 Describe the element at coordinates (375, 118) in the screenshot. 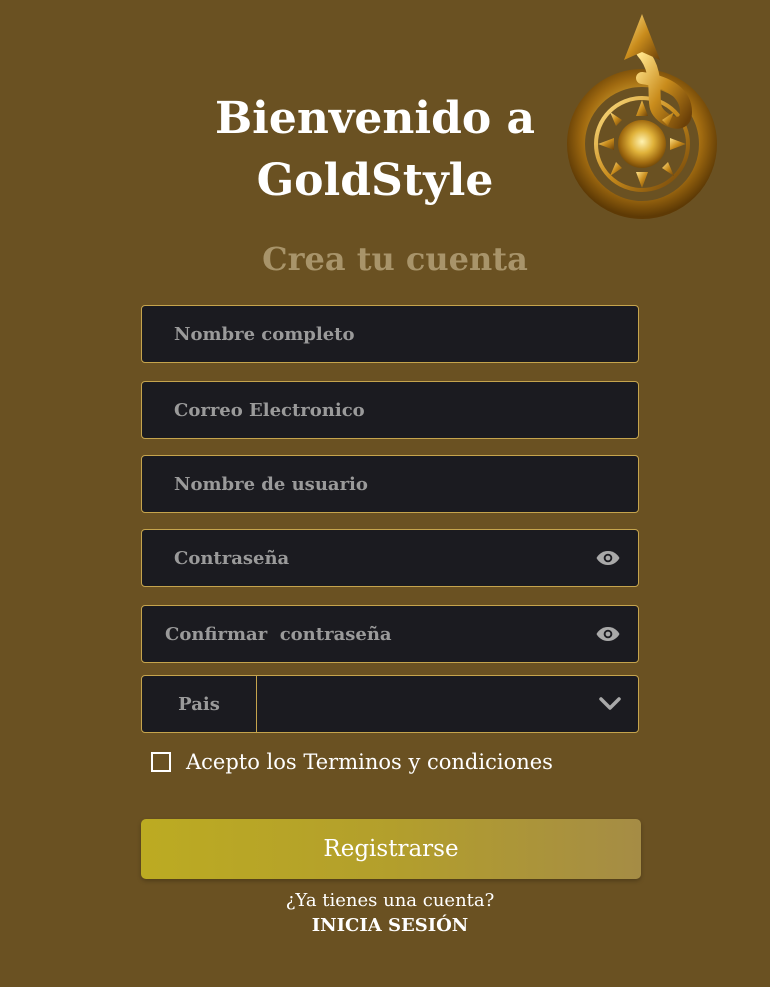

I see `title-line-1: Bienvenido a` at that location.